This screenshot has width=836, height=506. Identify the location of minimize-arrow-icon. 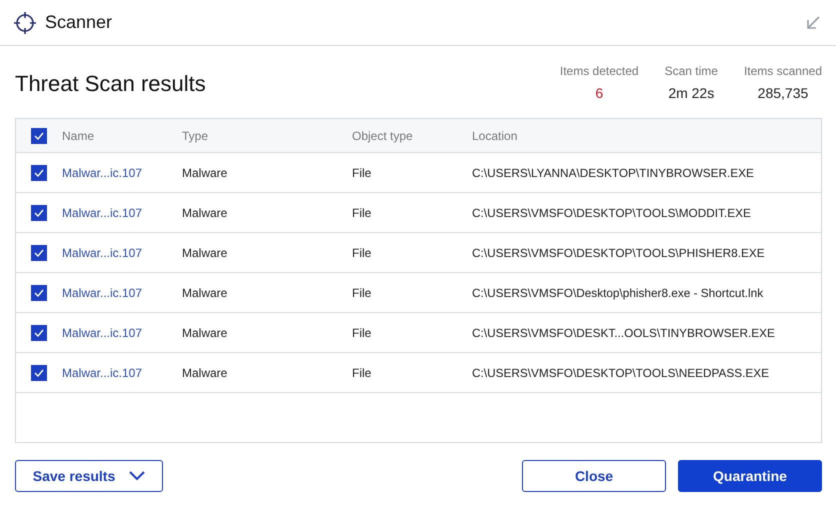
(813, 22).